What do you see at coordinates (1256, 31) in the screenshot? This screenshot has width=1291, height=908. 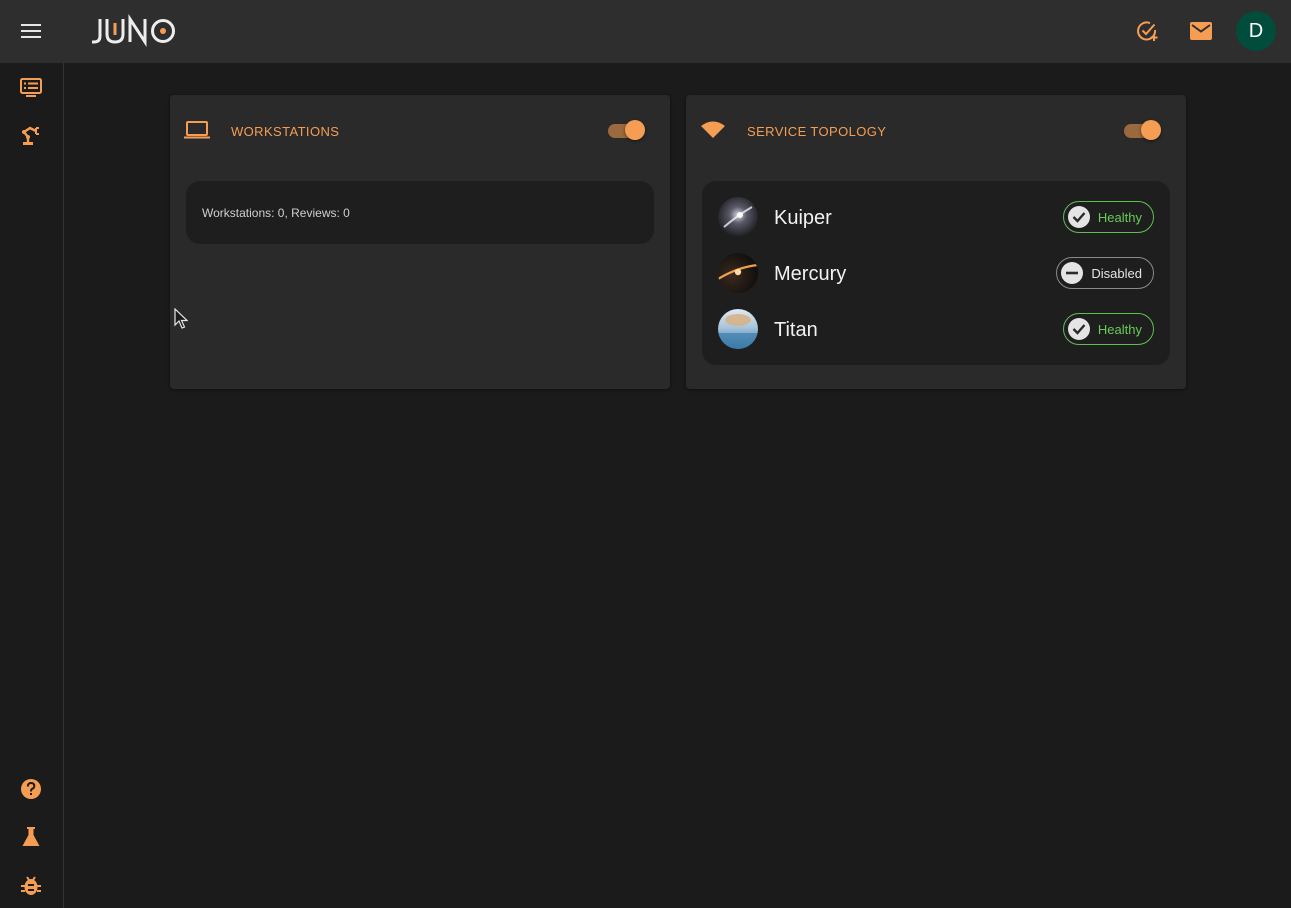 I see `user-avatar: D` at bounding box center [1256, 31].